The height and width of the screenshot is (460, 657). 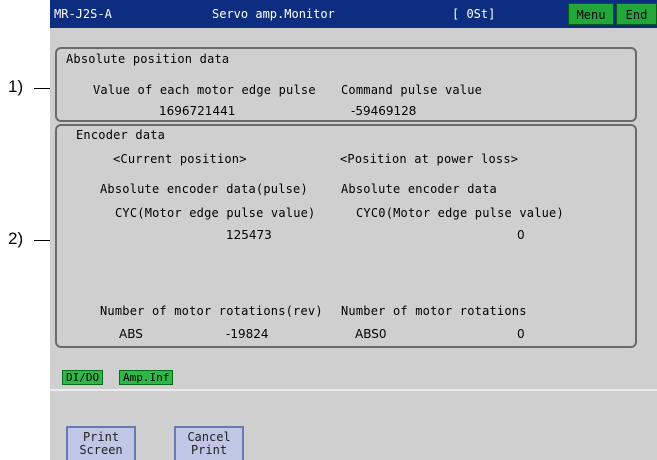 I want to click on print-screen-button: Print Screen, so click(x=101, y=443).